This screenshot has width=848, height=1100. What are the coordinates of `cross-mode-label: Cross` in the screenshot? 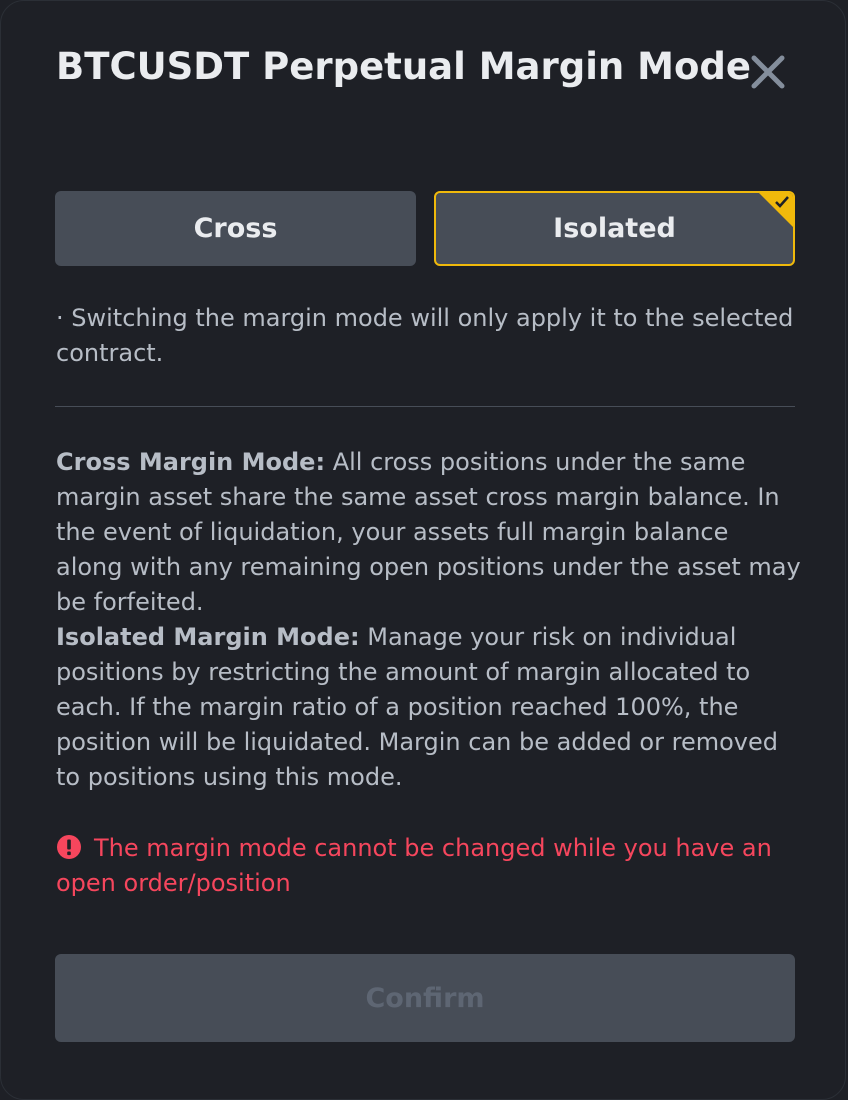 It's located at (235, 228).